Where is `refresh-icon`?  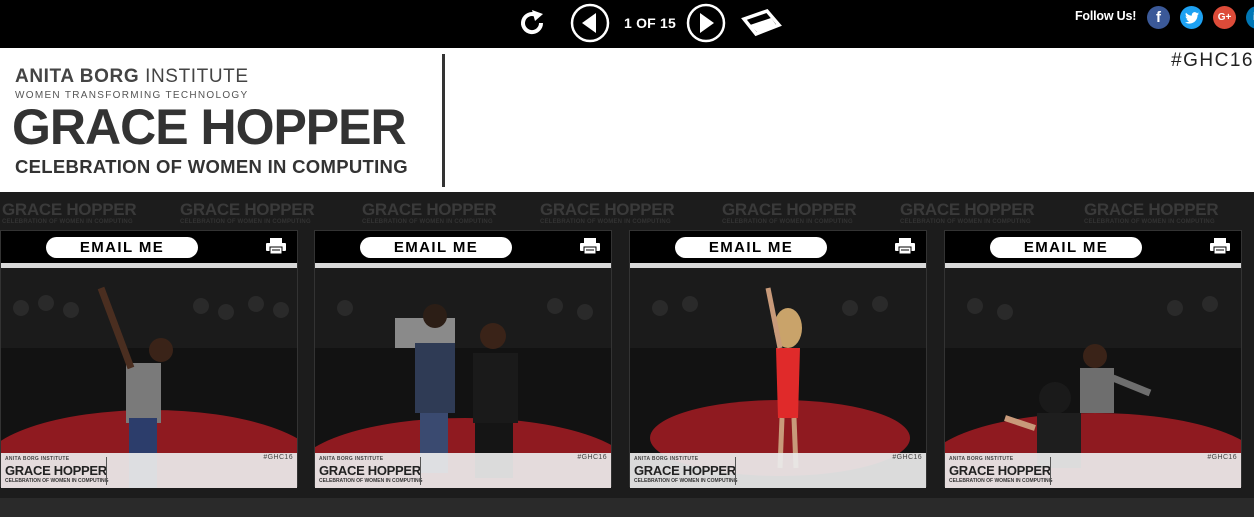 refresh-icon is located at coordinates (532, 22).